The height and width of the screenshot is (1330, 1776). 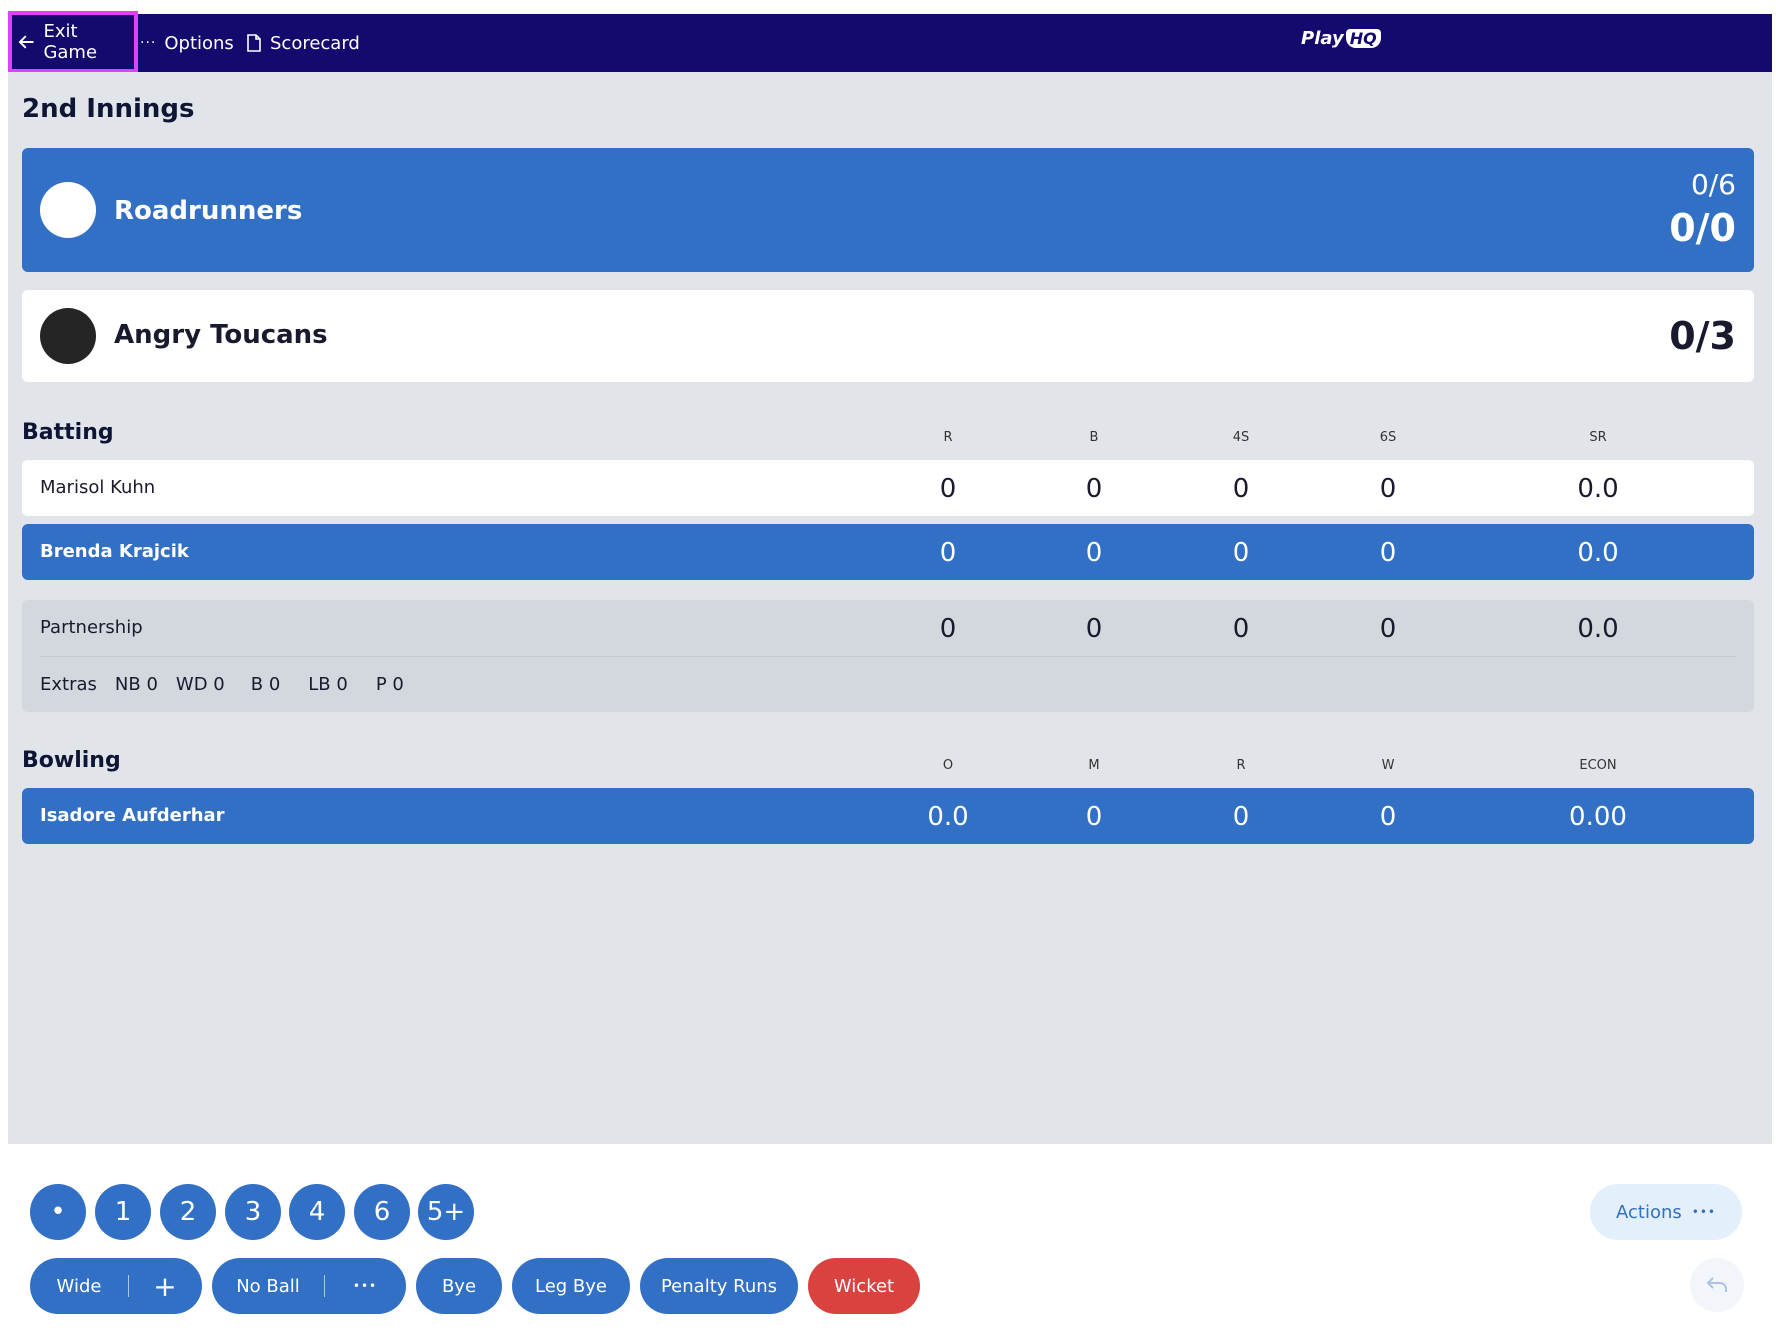 What do you see at coordinates (253, 1212) in the screenshot?
I see `run-3-button: 3` at bounding box center [253, 1212].